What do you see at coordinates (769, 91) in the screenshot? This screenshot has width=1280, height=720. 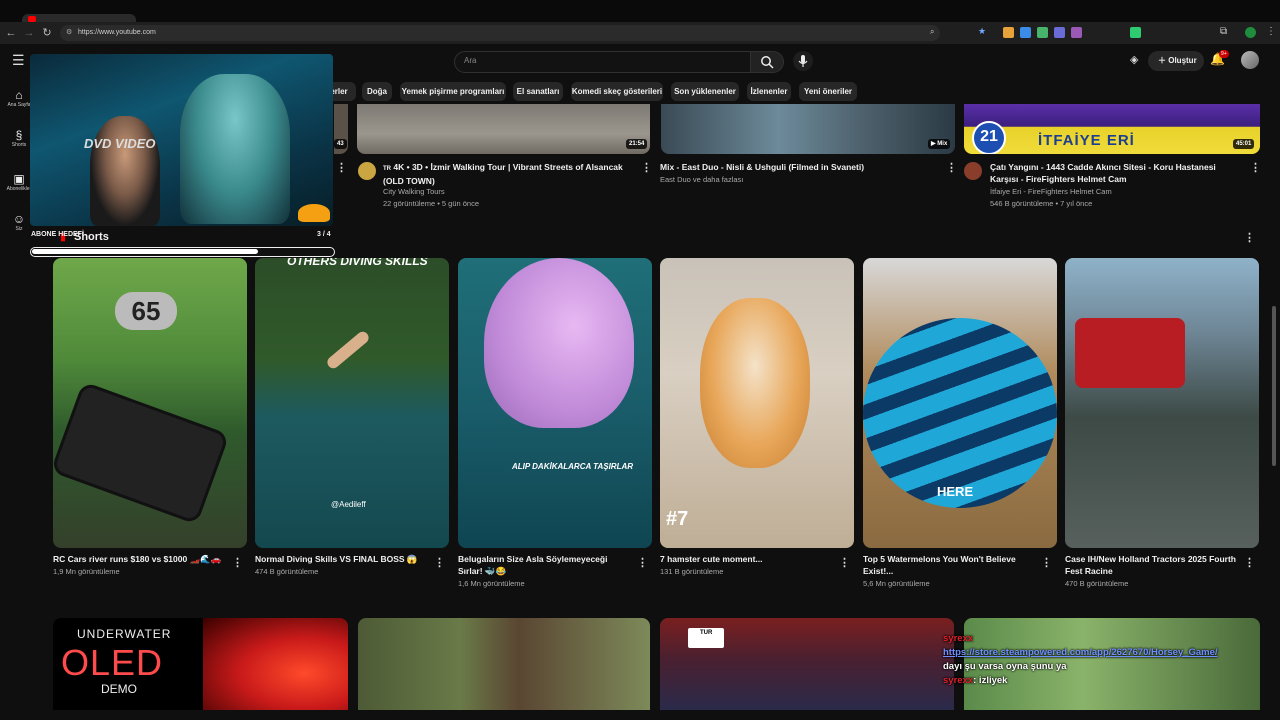 I see `chip-izlenenler: İzlenenler` at bounding box center [769, 91].